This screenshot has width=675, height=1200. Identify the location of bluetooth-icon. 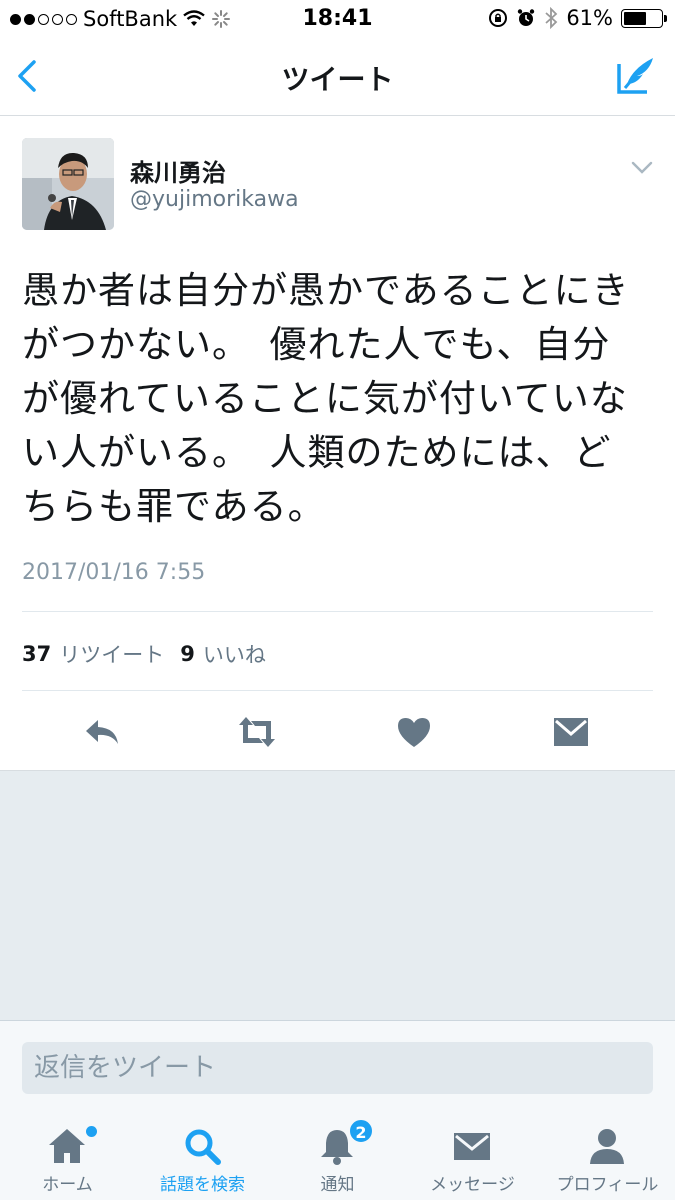
(551, 18).